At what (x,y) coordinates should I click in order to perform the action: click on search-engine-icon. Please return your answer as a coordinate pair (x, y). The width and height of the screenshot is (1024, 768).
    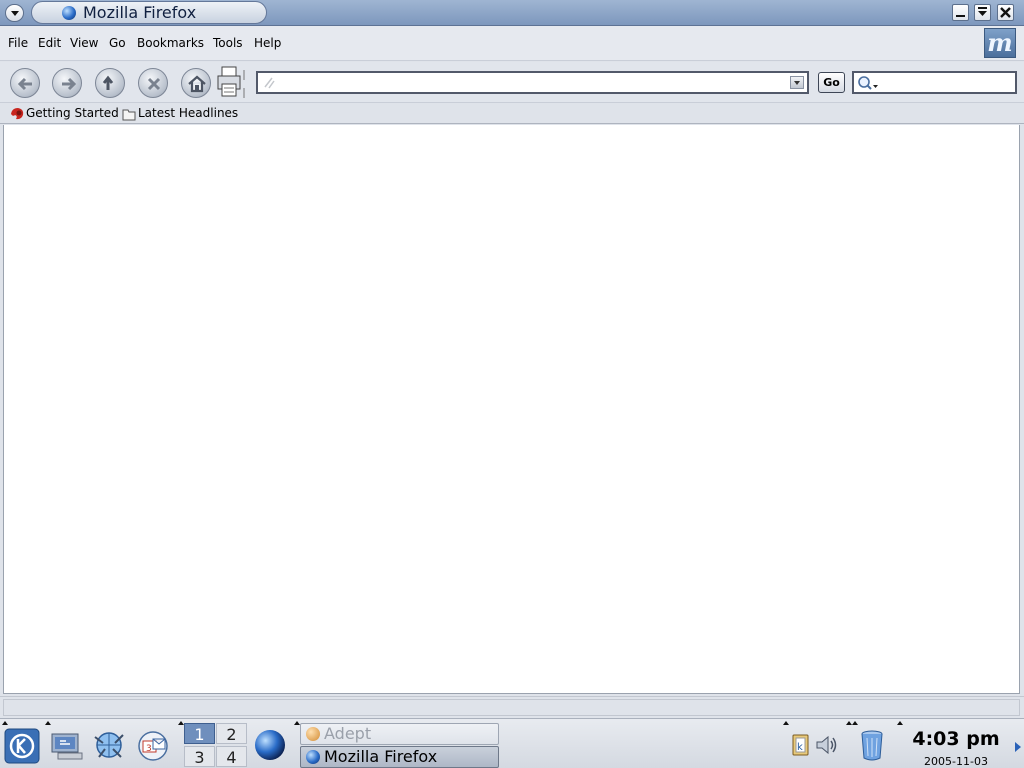
    Looking at the image, I should click on (868, 83).